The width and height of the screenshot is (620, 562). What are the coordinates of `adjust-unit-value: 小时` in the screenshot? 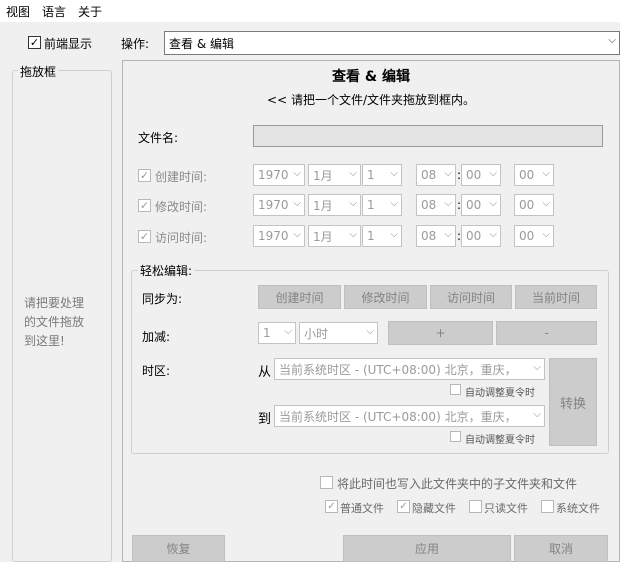 It's located at (316, 333).